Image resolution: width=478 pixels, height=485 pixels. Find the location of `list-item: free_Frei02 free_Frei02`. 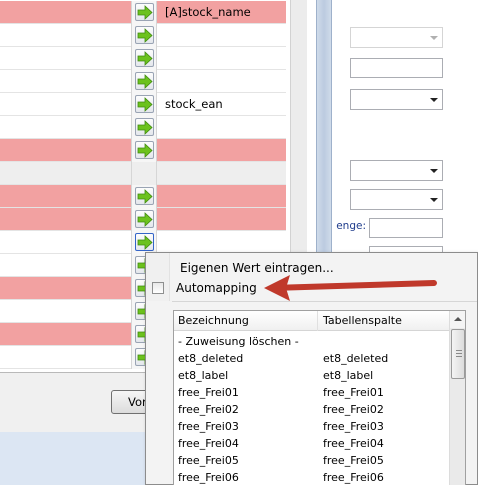

list-item: free_Frei02 free_Frei02 is located at coordinates (311, 409).